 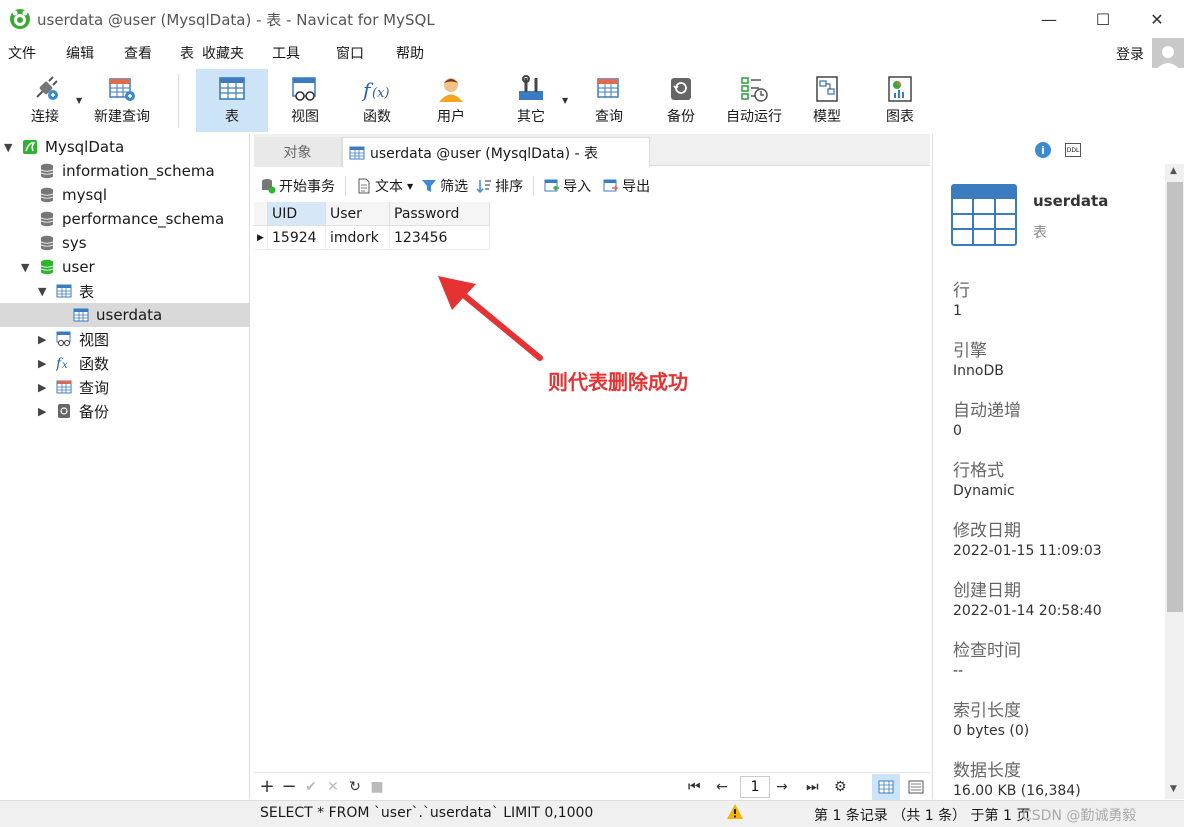 I want to click on export-button: 导出, so click(x=626, y=186).